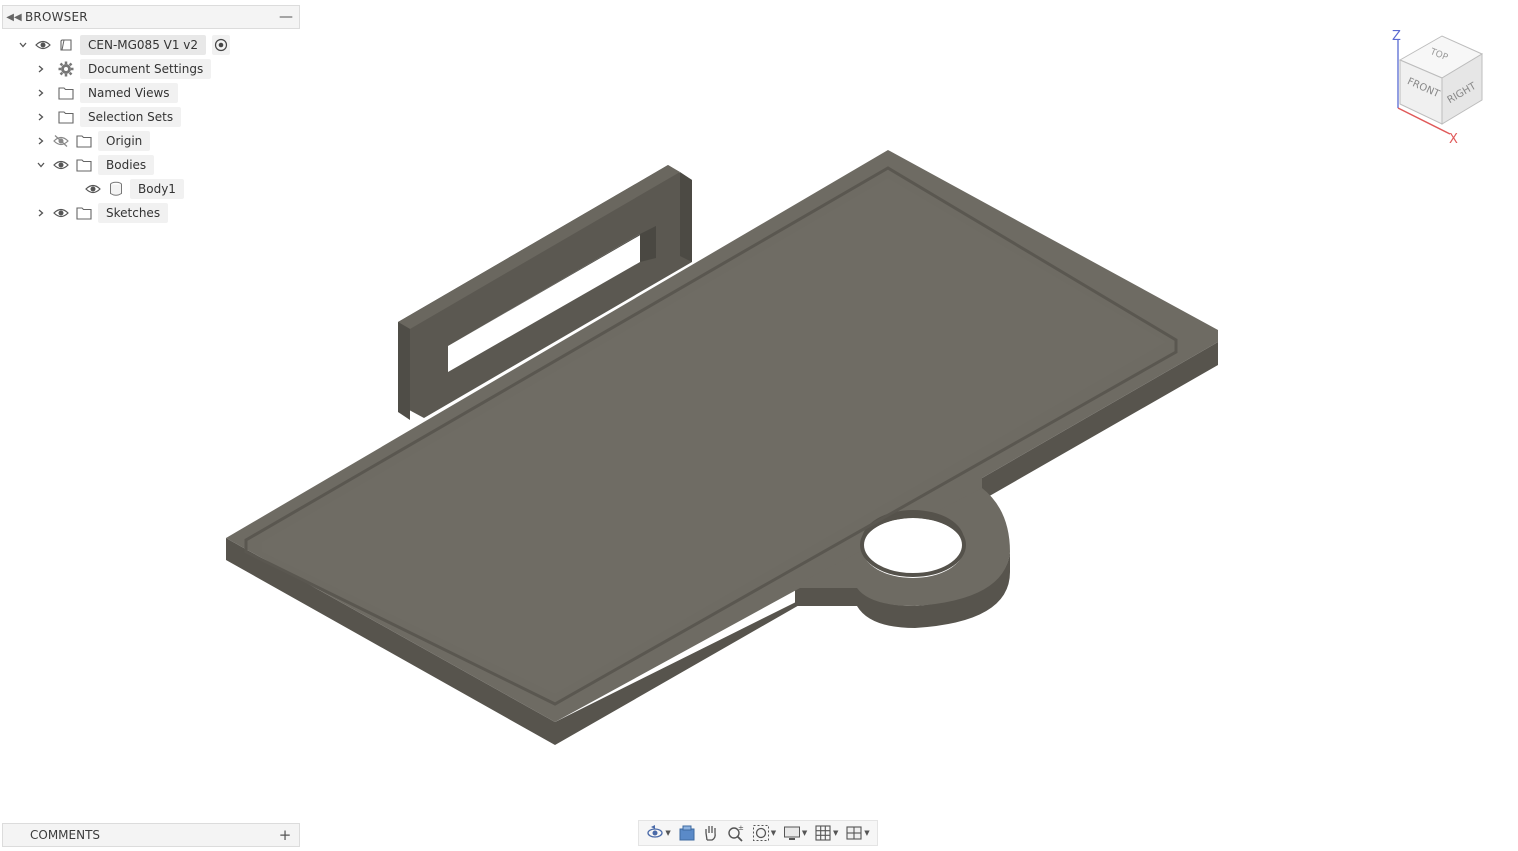 The image size is (1518, 851). I want to click on tree-item-bodies: Bodies, so click(94, 165).